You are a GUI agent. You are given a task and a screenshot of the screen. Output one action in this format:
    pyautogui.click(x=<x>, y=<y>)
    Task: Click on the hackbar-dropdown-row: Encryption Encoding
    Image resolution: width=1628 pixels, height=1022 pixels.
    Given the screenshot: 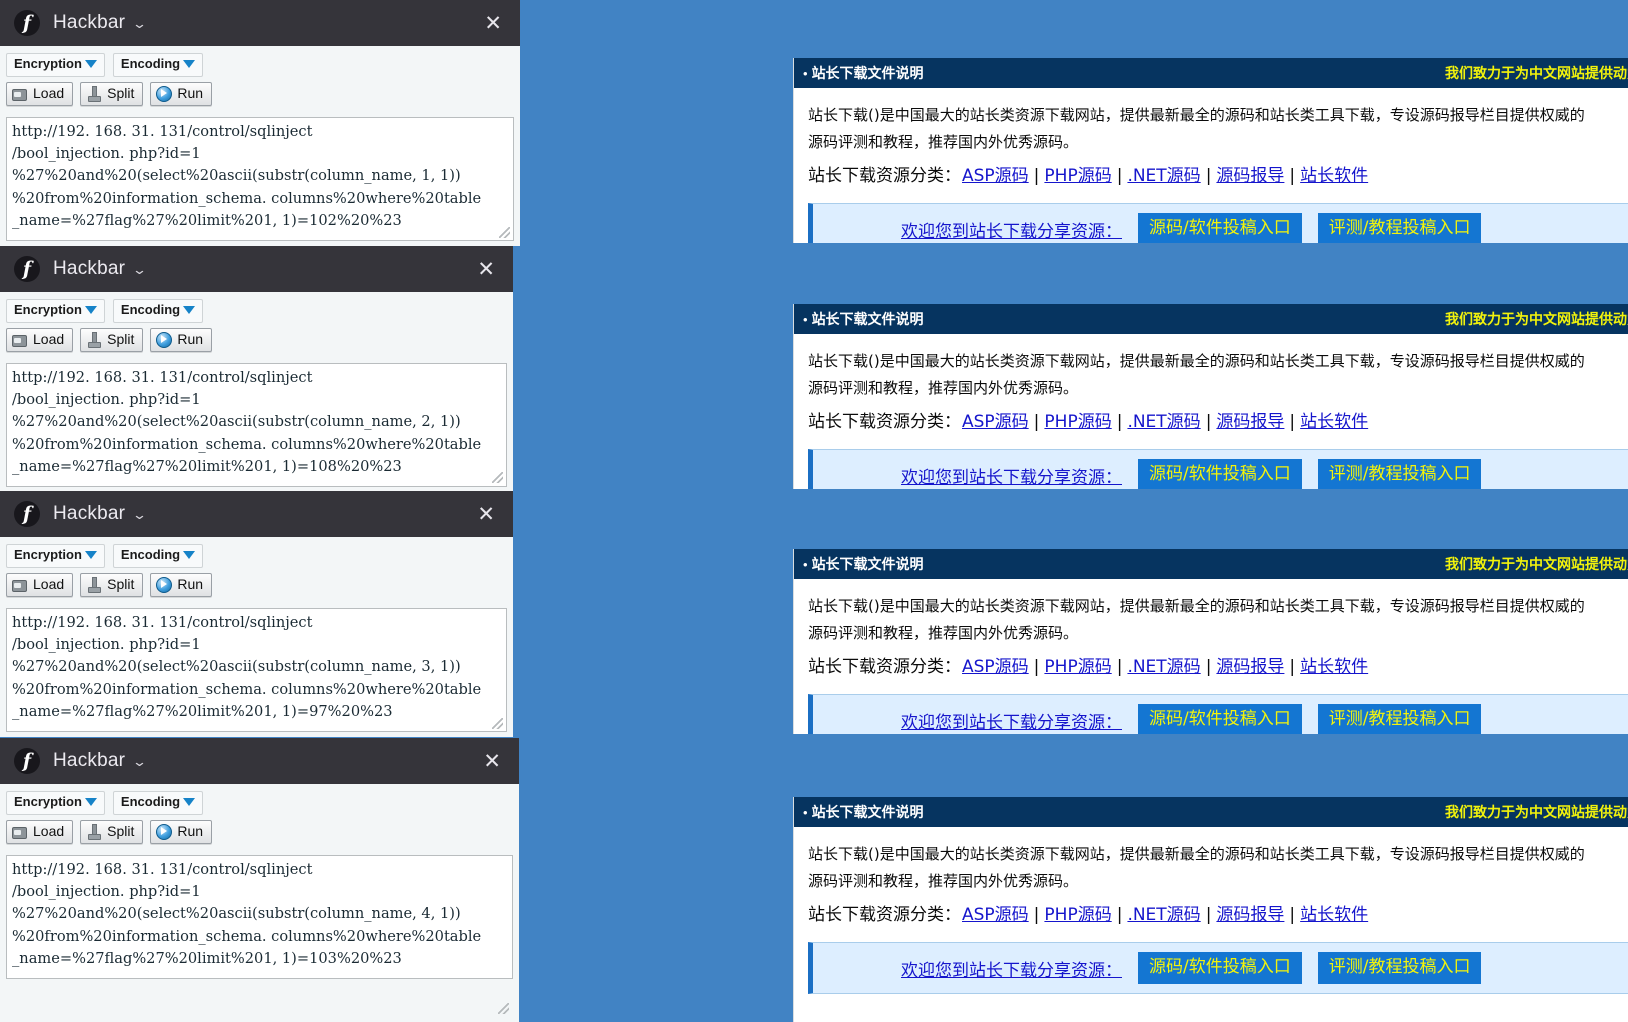 What is the action you would take?
    pyautogui.click(x=262, y=803)
    